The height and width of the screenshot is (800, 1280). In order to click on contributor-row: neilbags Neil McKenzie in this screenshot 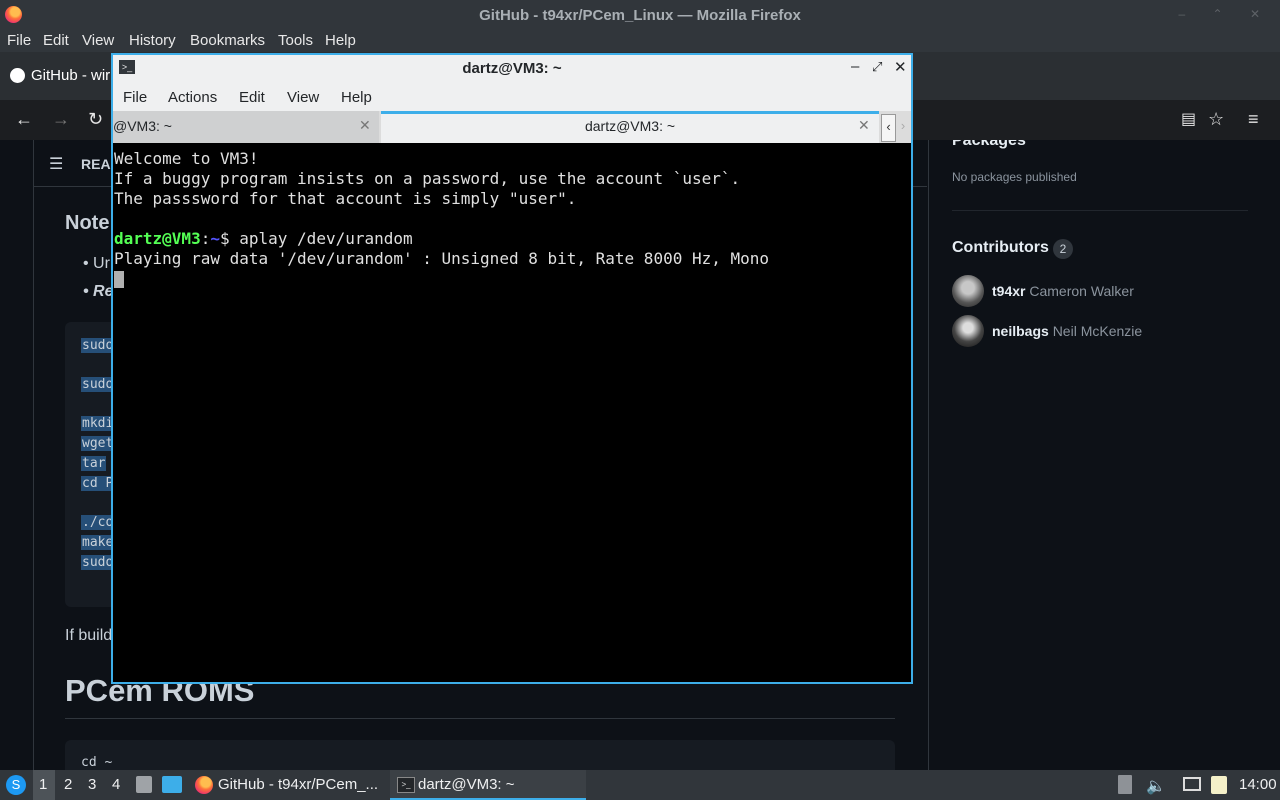, I will do `click(1067, 331)`.